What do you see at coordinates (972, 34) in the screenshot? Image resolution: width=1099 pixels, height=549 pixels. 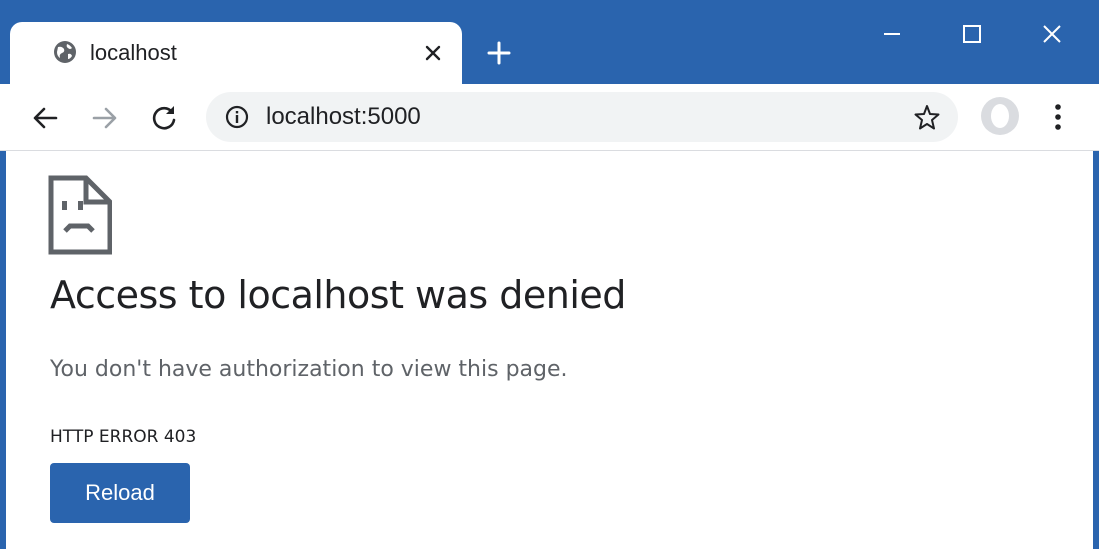 I see `maximize-icon` at bounding box center [972, 34].